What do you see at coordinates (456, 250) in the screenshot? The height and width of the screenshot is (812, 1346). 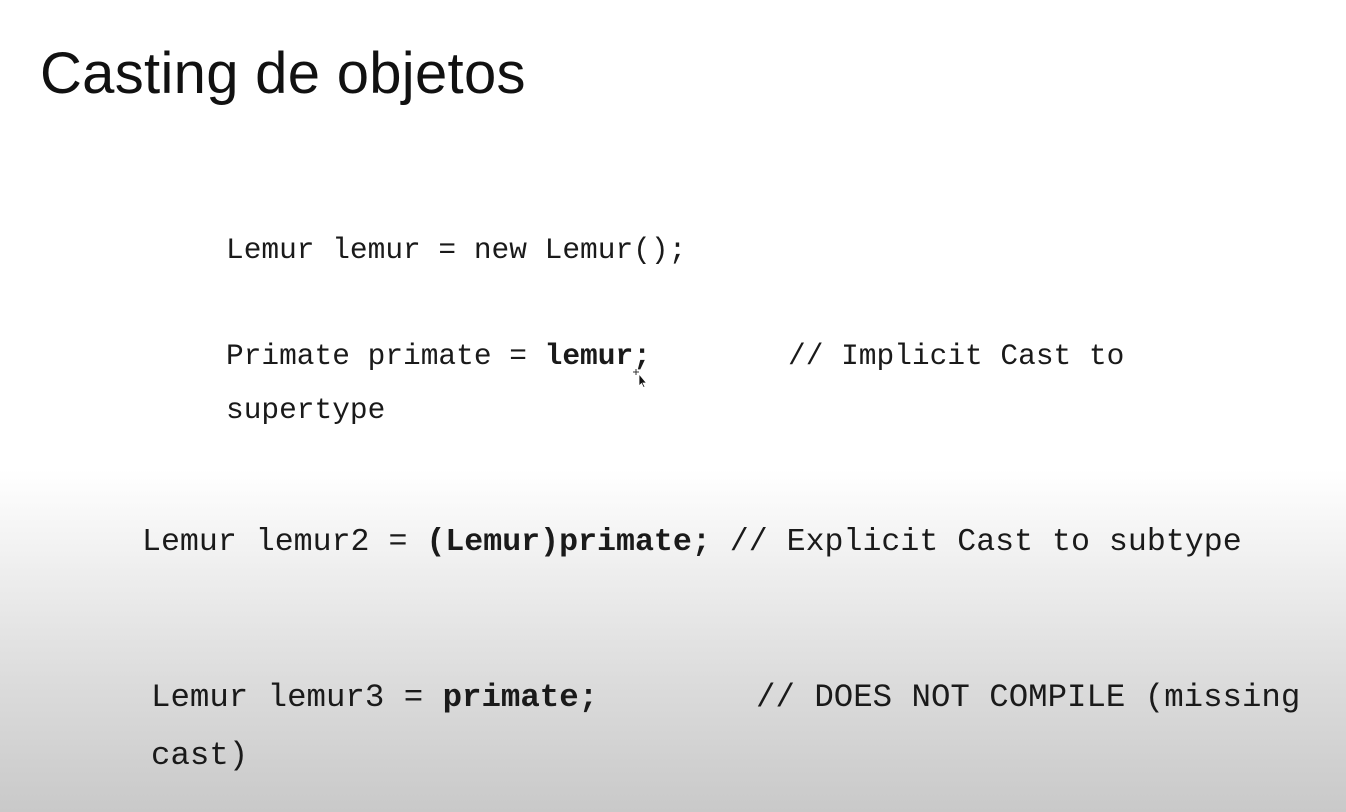 I see `code-line-1: Lemur lemur = new Lemur();` at bounding box center [456, 250].